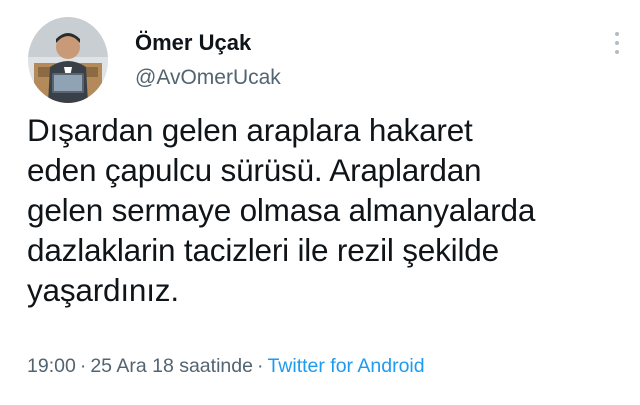  What do you see at coordinates (345, 366) in the screenshot?
I see `tweet-source-link: Twitter for Android` at bounding box center [345, 366].